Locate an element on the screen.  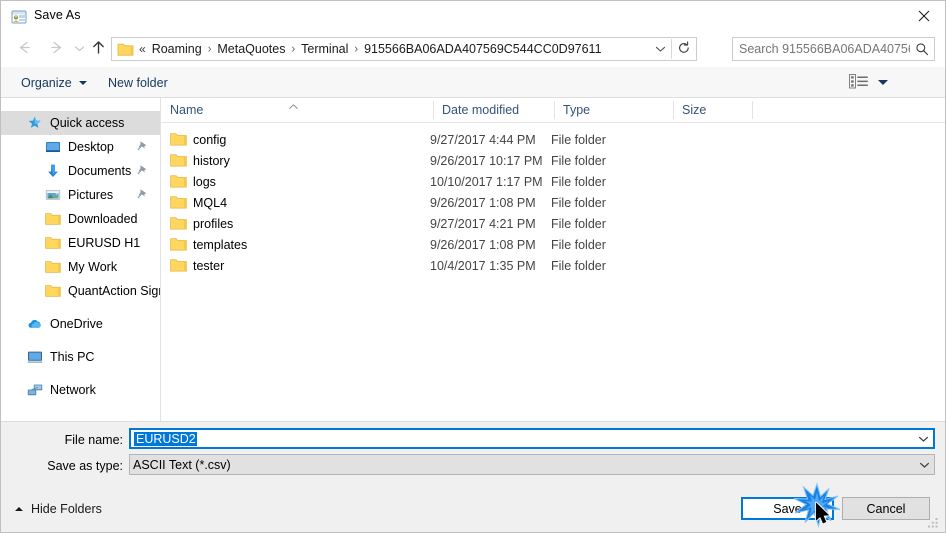
sidebar-item-this-pc: This PC is located at coordinates (80, 357).